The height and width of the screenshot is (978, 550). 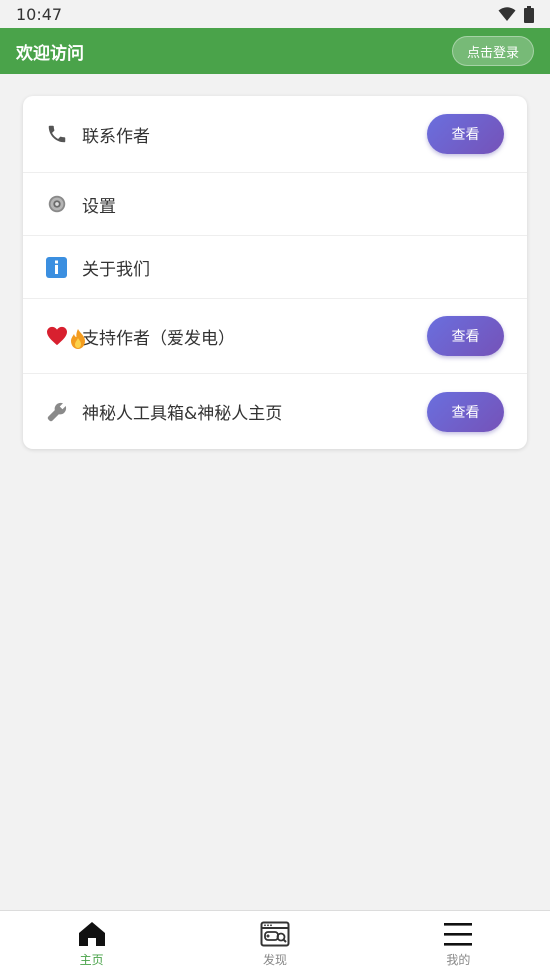 What do you see at coordinates (64, 204) in the screenshot?
I see `gear-icon` at bounding box center [64, 204].